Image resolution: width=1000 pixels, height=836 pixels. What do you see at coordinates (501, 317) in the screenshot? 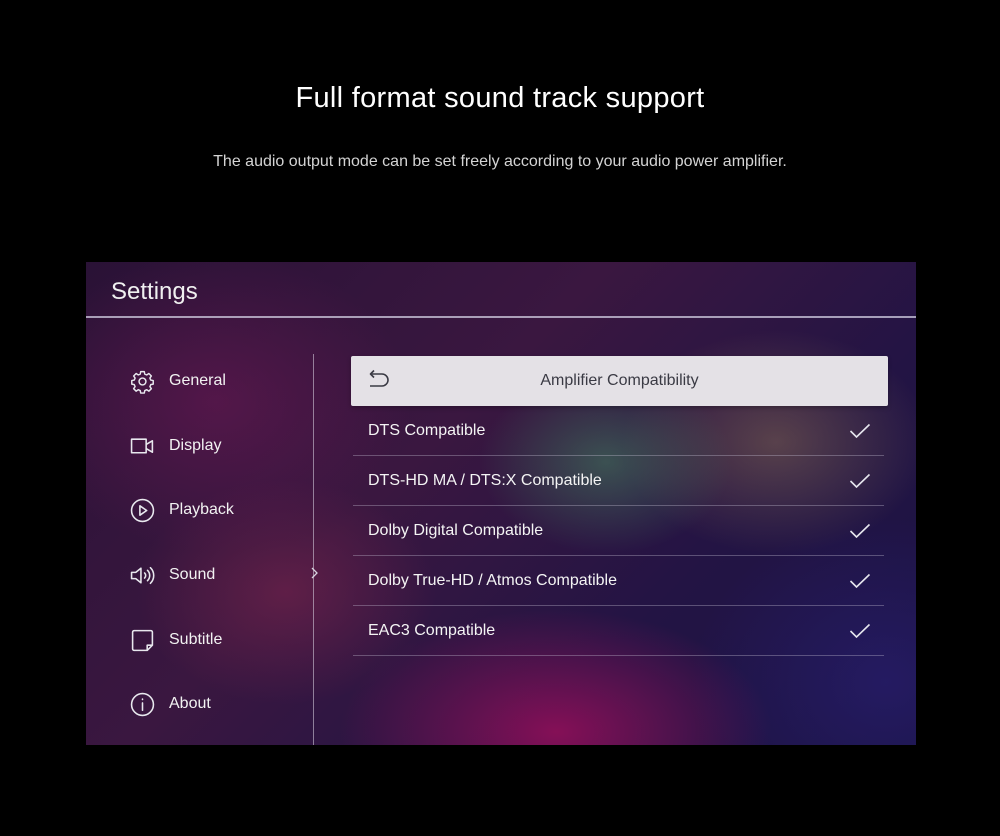
I see `header-divider` at bounding box center [501, 317].